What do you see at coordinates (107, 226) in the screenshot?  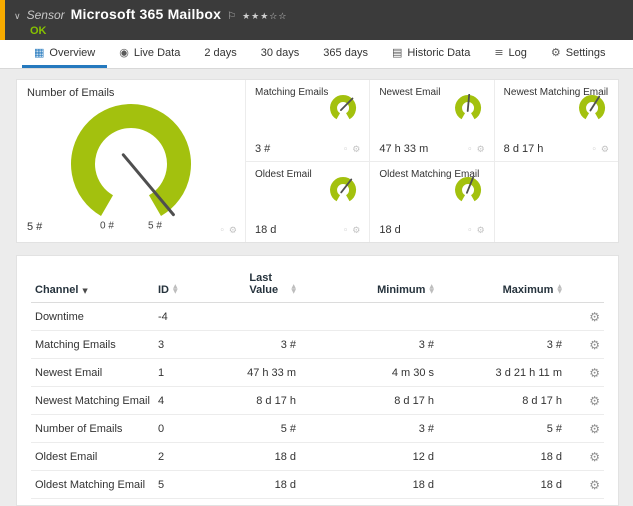 I see `svg-text: 0 #` at bounding box center [107, 226].